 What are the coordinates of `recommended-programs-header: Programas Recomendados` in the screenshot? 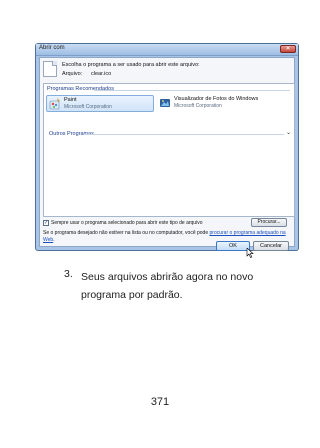 It's located at (80, 89).